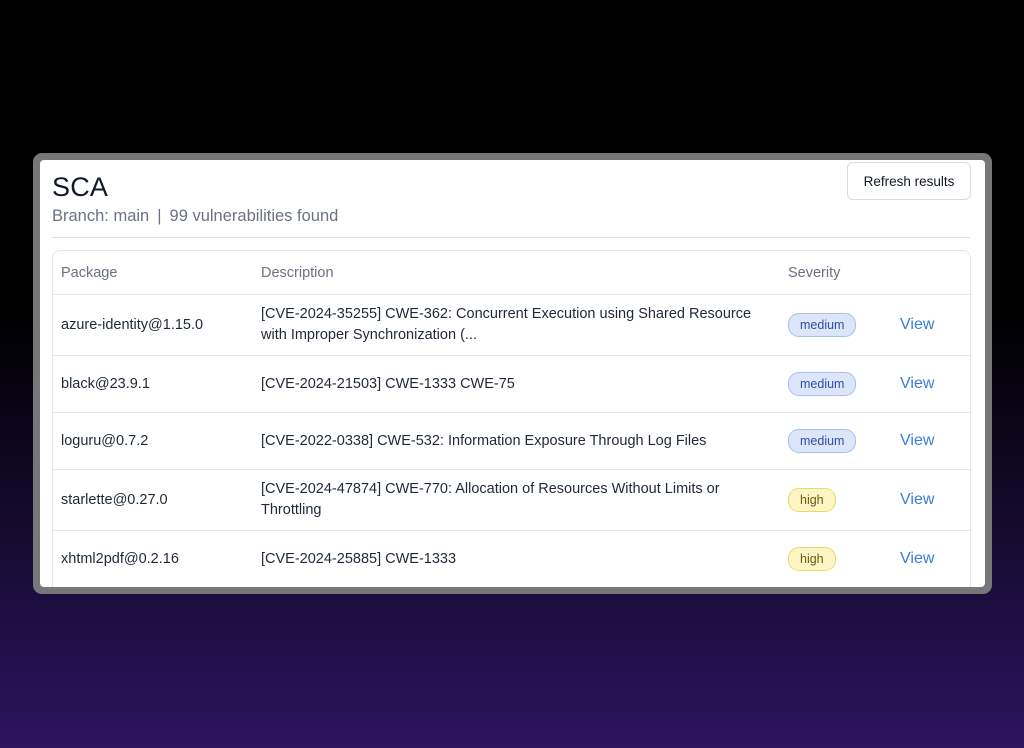  I want to click on package-cell: azure-identity@1.15.0, so click(153, 325).